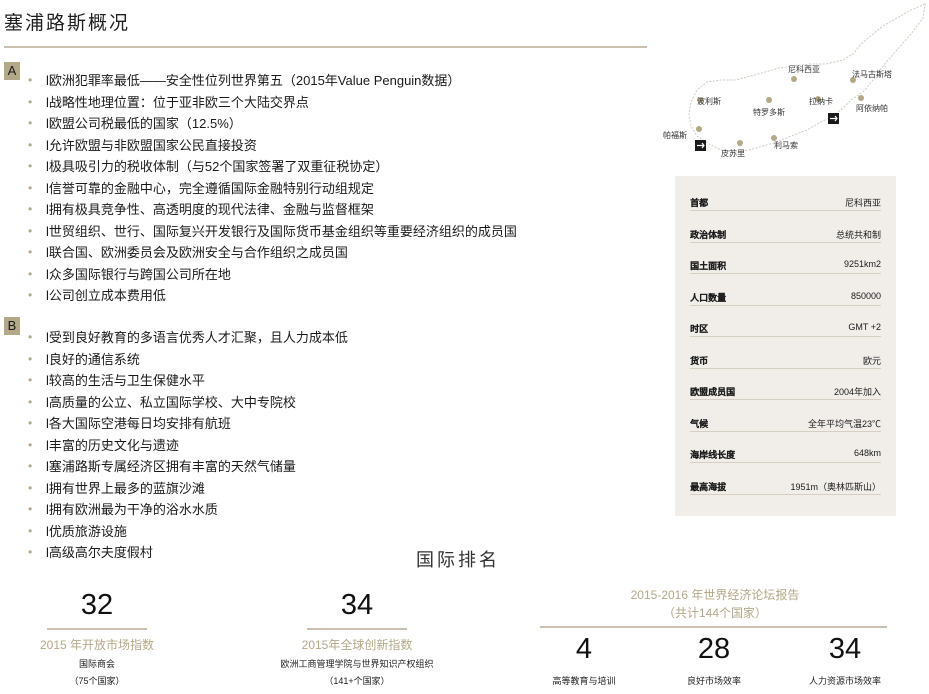 The width and height of the screenshot is (929, 694). Describe the element at coordinates (713, 455) in the screenshot. I see `fact-key: 海岸线长度` at that location.